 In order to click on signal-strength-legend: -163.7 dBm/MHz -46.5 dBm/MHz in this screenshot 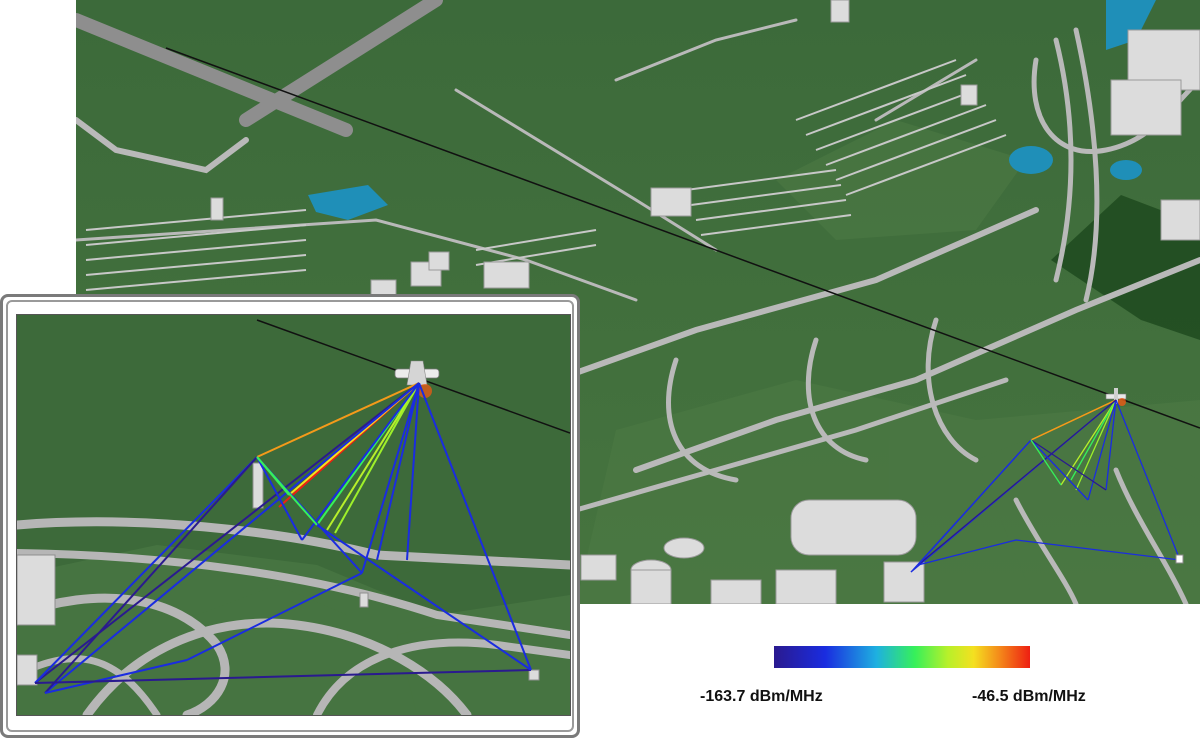, I will do `click(900, 680)`.